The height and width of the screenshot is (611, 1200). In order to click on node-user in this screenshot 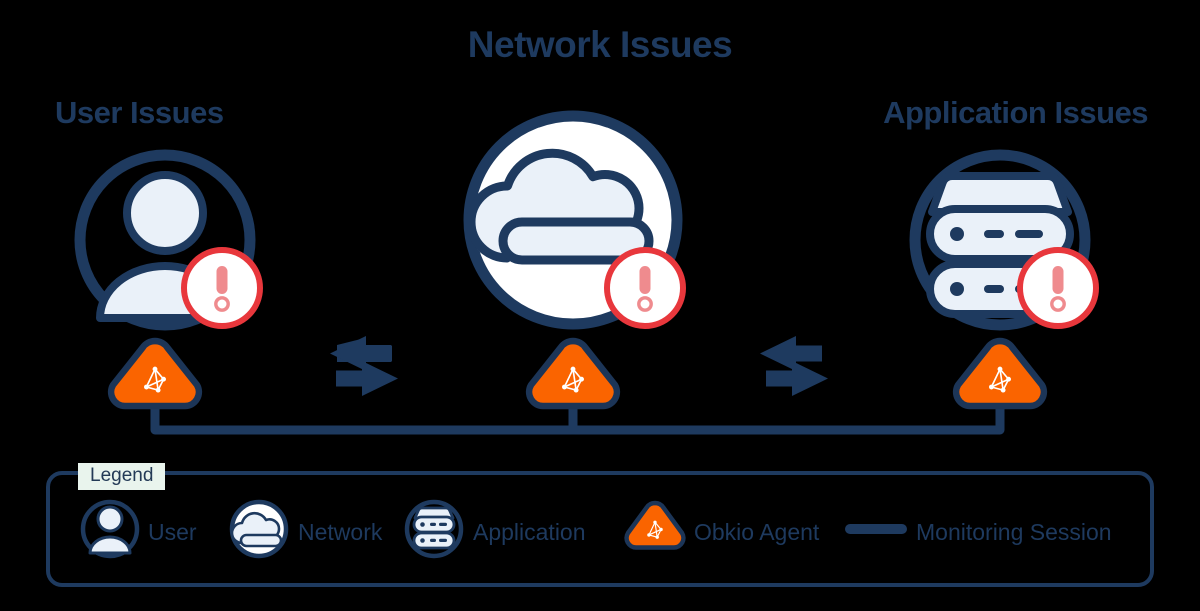, I will do `click(167, 279)`.